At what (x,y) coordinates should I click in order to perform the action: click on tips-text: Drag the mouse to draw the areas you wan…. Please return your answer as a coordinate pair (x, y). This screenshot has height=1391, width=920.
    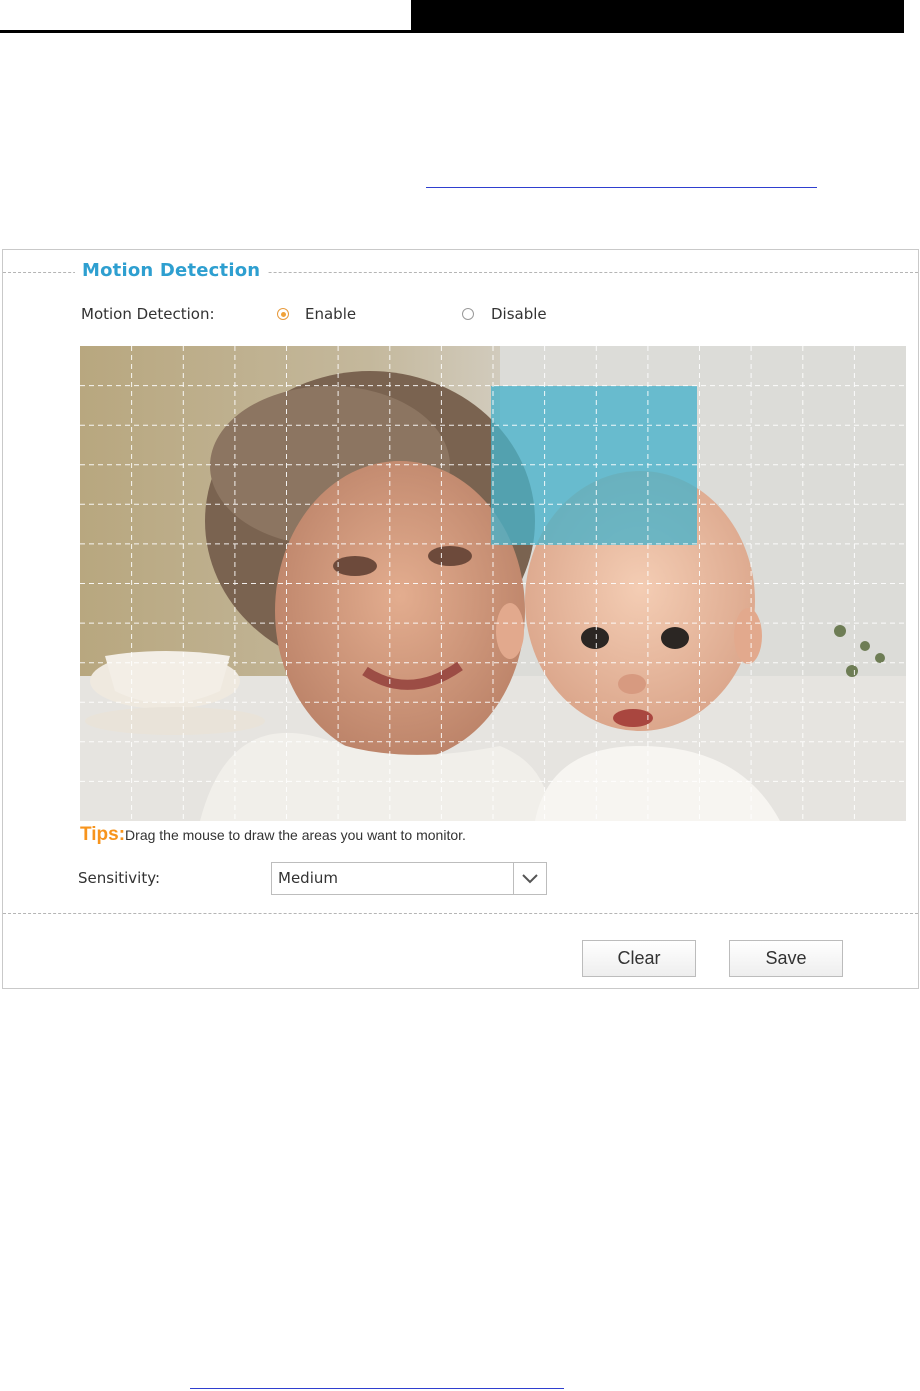
    Looking at the image, I should click on (295, 835).